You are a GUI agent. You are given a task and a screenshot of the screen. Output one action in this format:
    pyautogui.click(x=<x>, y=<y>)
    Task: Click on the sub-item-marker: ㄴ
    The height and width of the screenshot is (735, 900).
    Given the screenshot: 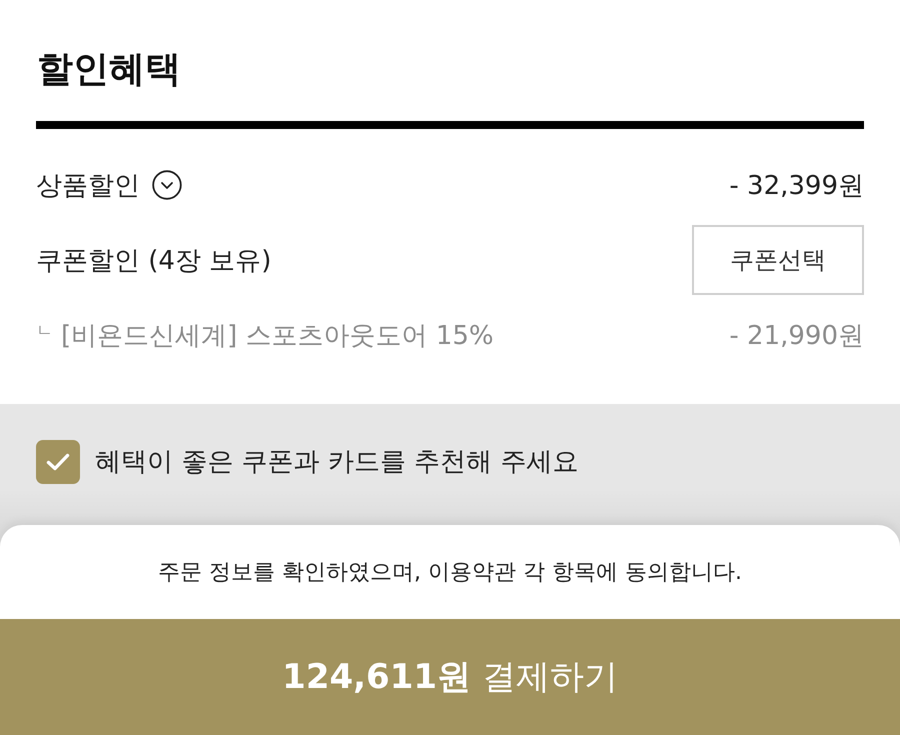 What is the action you would take?
    pyautogui.click(x=44, y=331)
    